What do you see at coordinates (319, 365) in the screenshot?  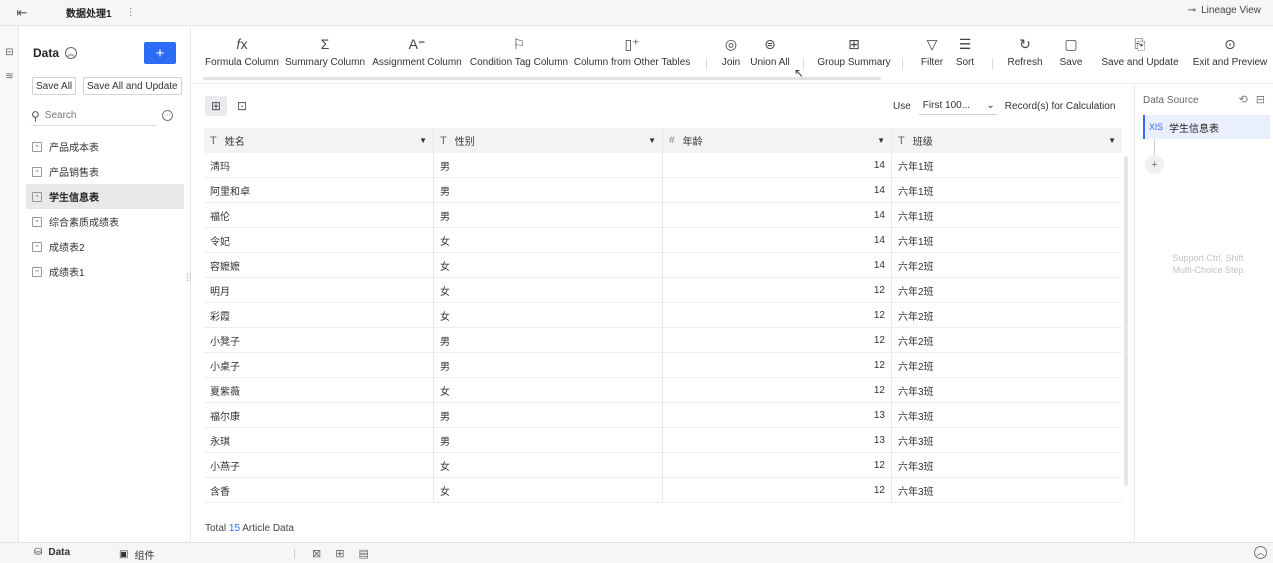 I see `table-cell: 小桌子` at bounding box center [319, 365].